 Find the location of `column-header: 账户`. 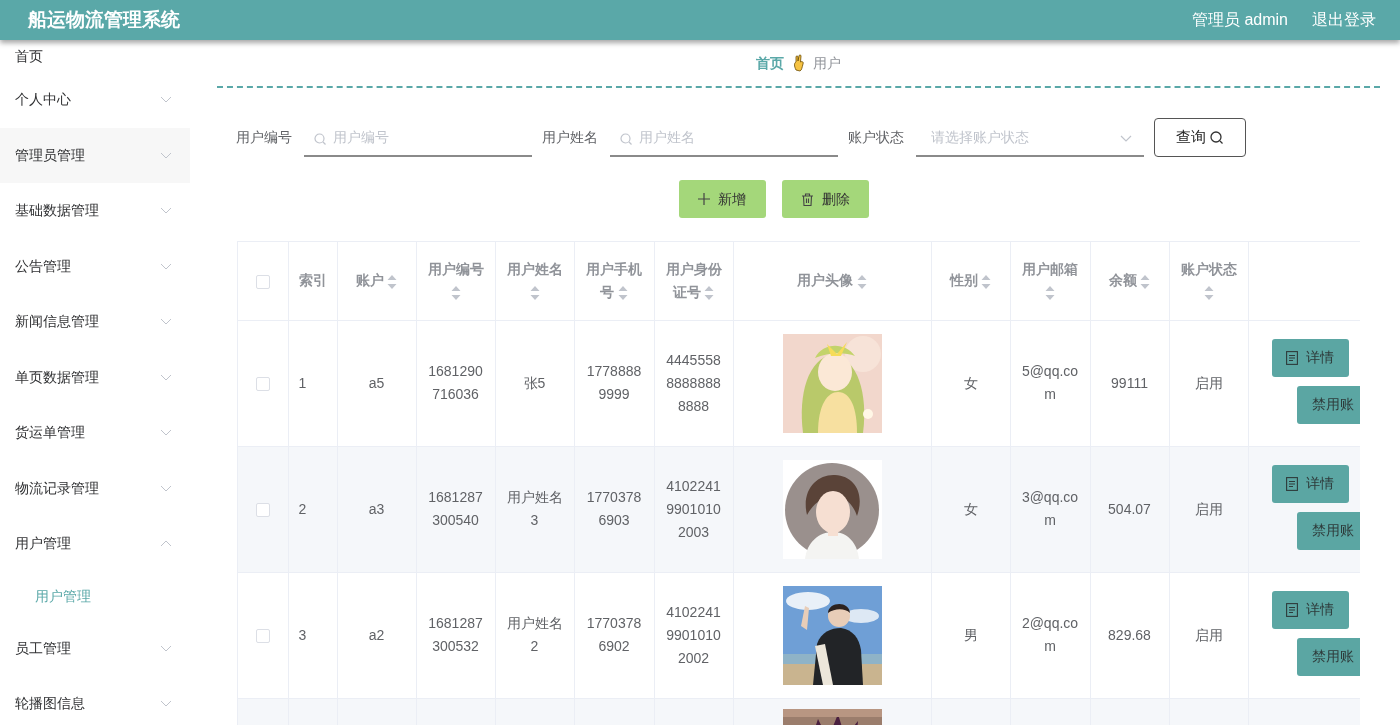

column-header: 账户 is located at coordinates (376, 281).